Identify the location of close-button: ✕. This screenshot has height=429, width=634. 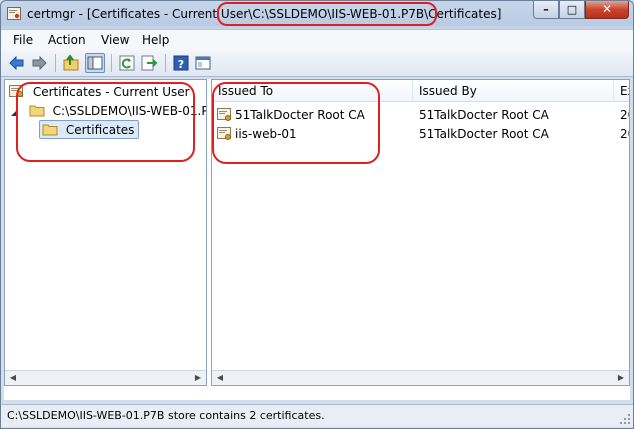
(607, 10).